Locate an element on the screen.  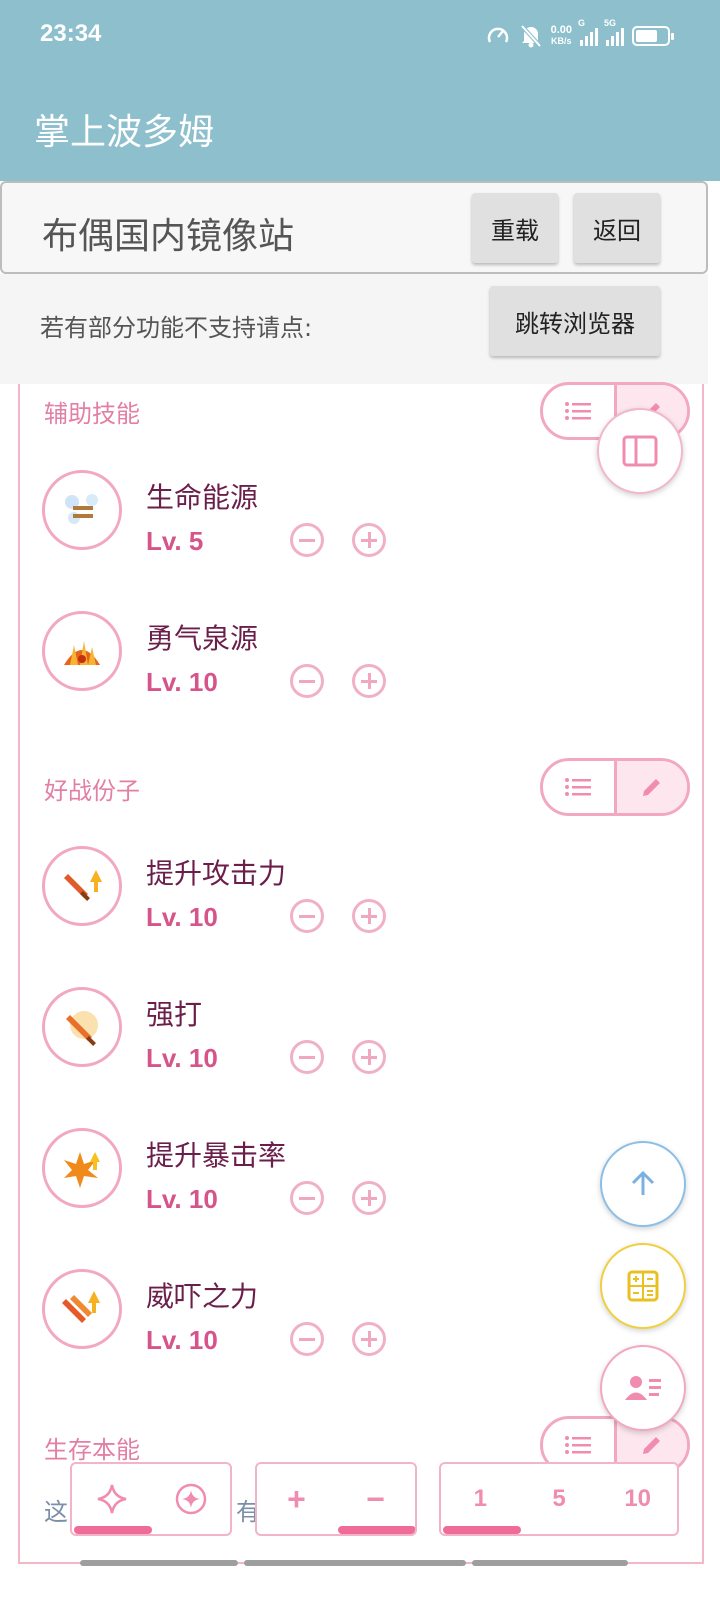
amount-10-button: 10 is located at coordinates (637, 1499).